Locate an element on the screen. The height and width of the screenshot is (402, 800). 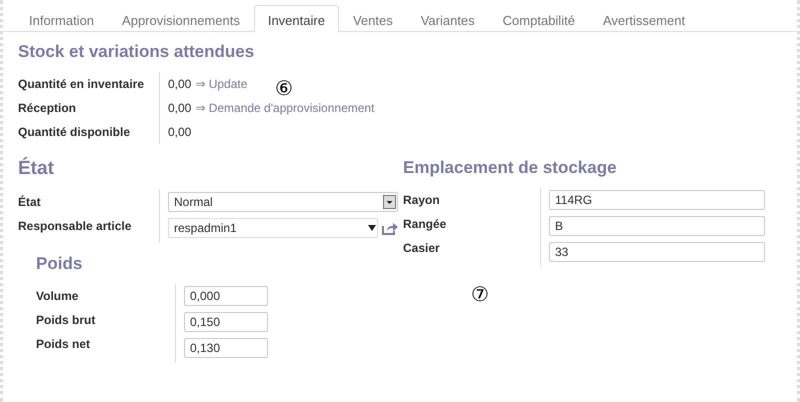
field-label: Quantité en inventaire is located at coordinates (82, 84).